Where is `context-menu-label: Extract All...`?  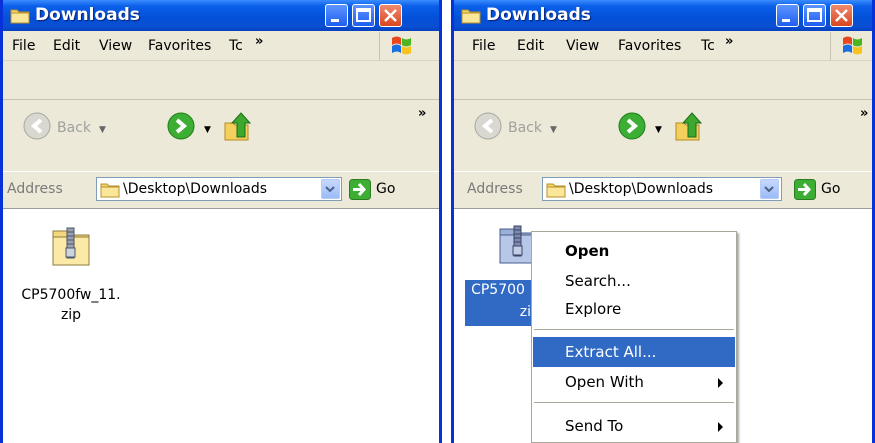 context-menu-label: Extract All... is located at coordinates (611, 352).